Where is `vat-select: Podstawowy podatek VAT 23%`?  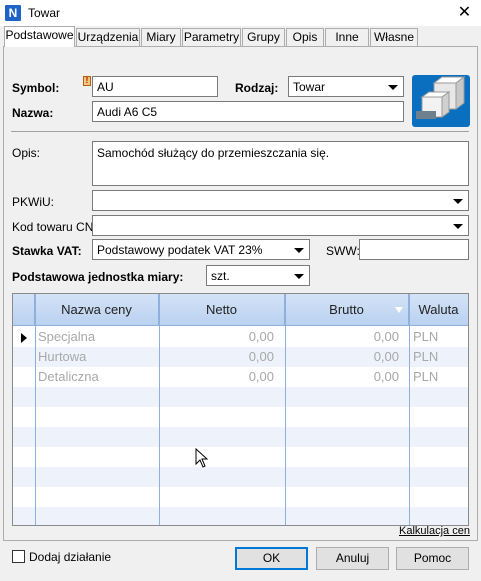
vat-select: Podstawowy podatek VAT 23% is located at coordinates (201, 249).